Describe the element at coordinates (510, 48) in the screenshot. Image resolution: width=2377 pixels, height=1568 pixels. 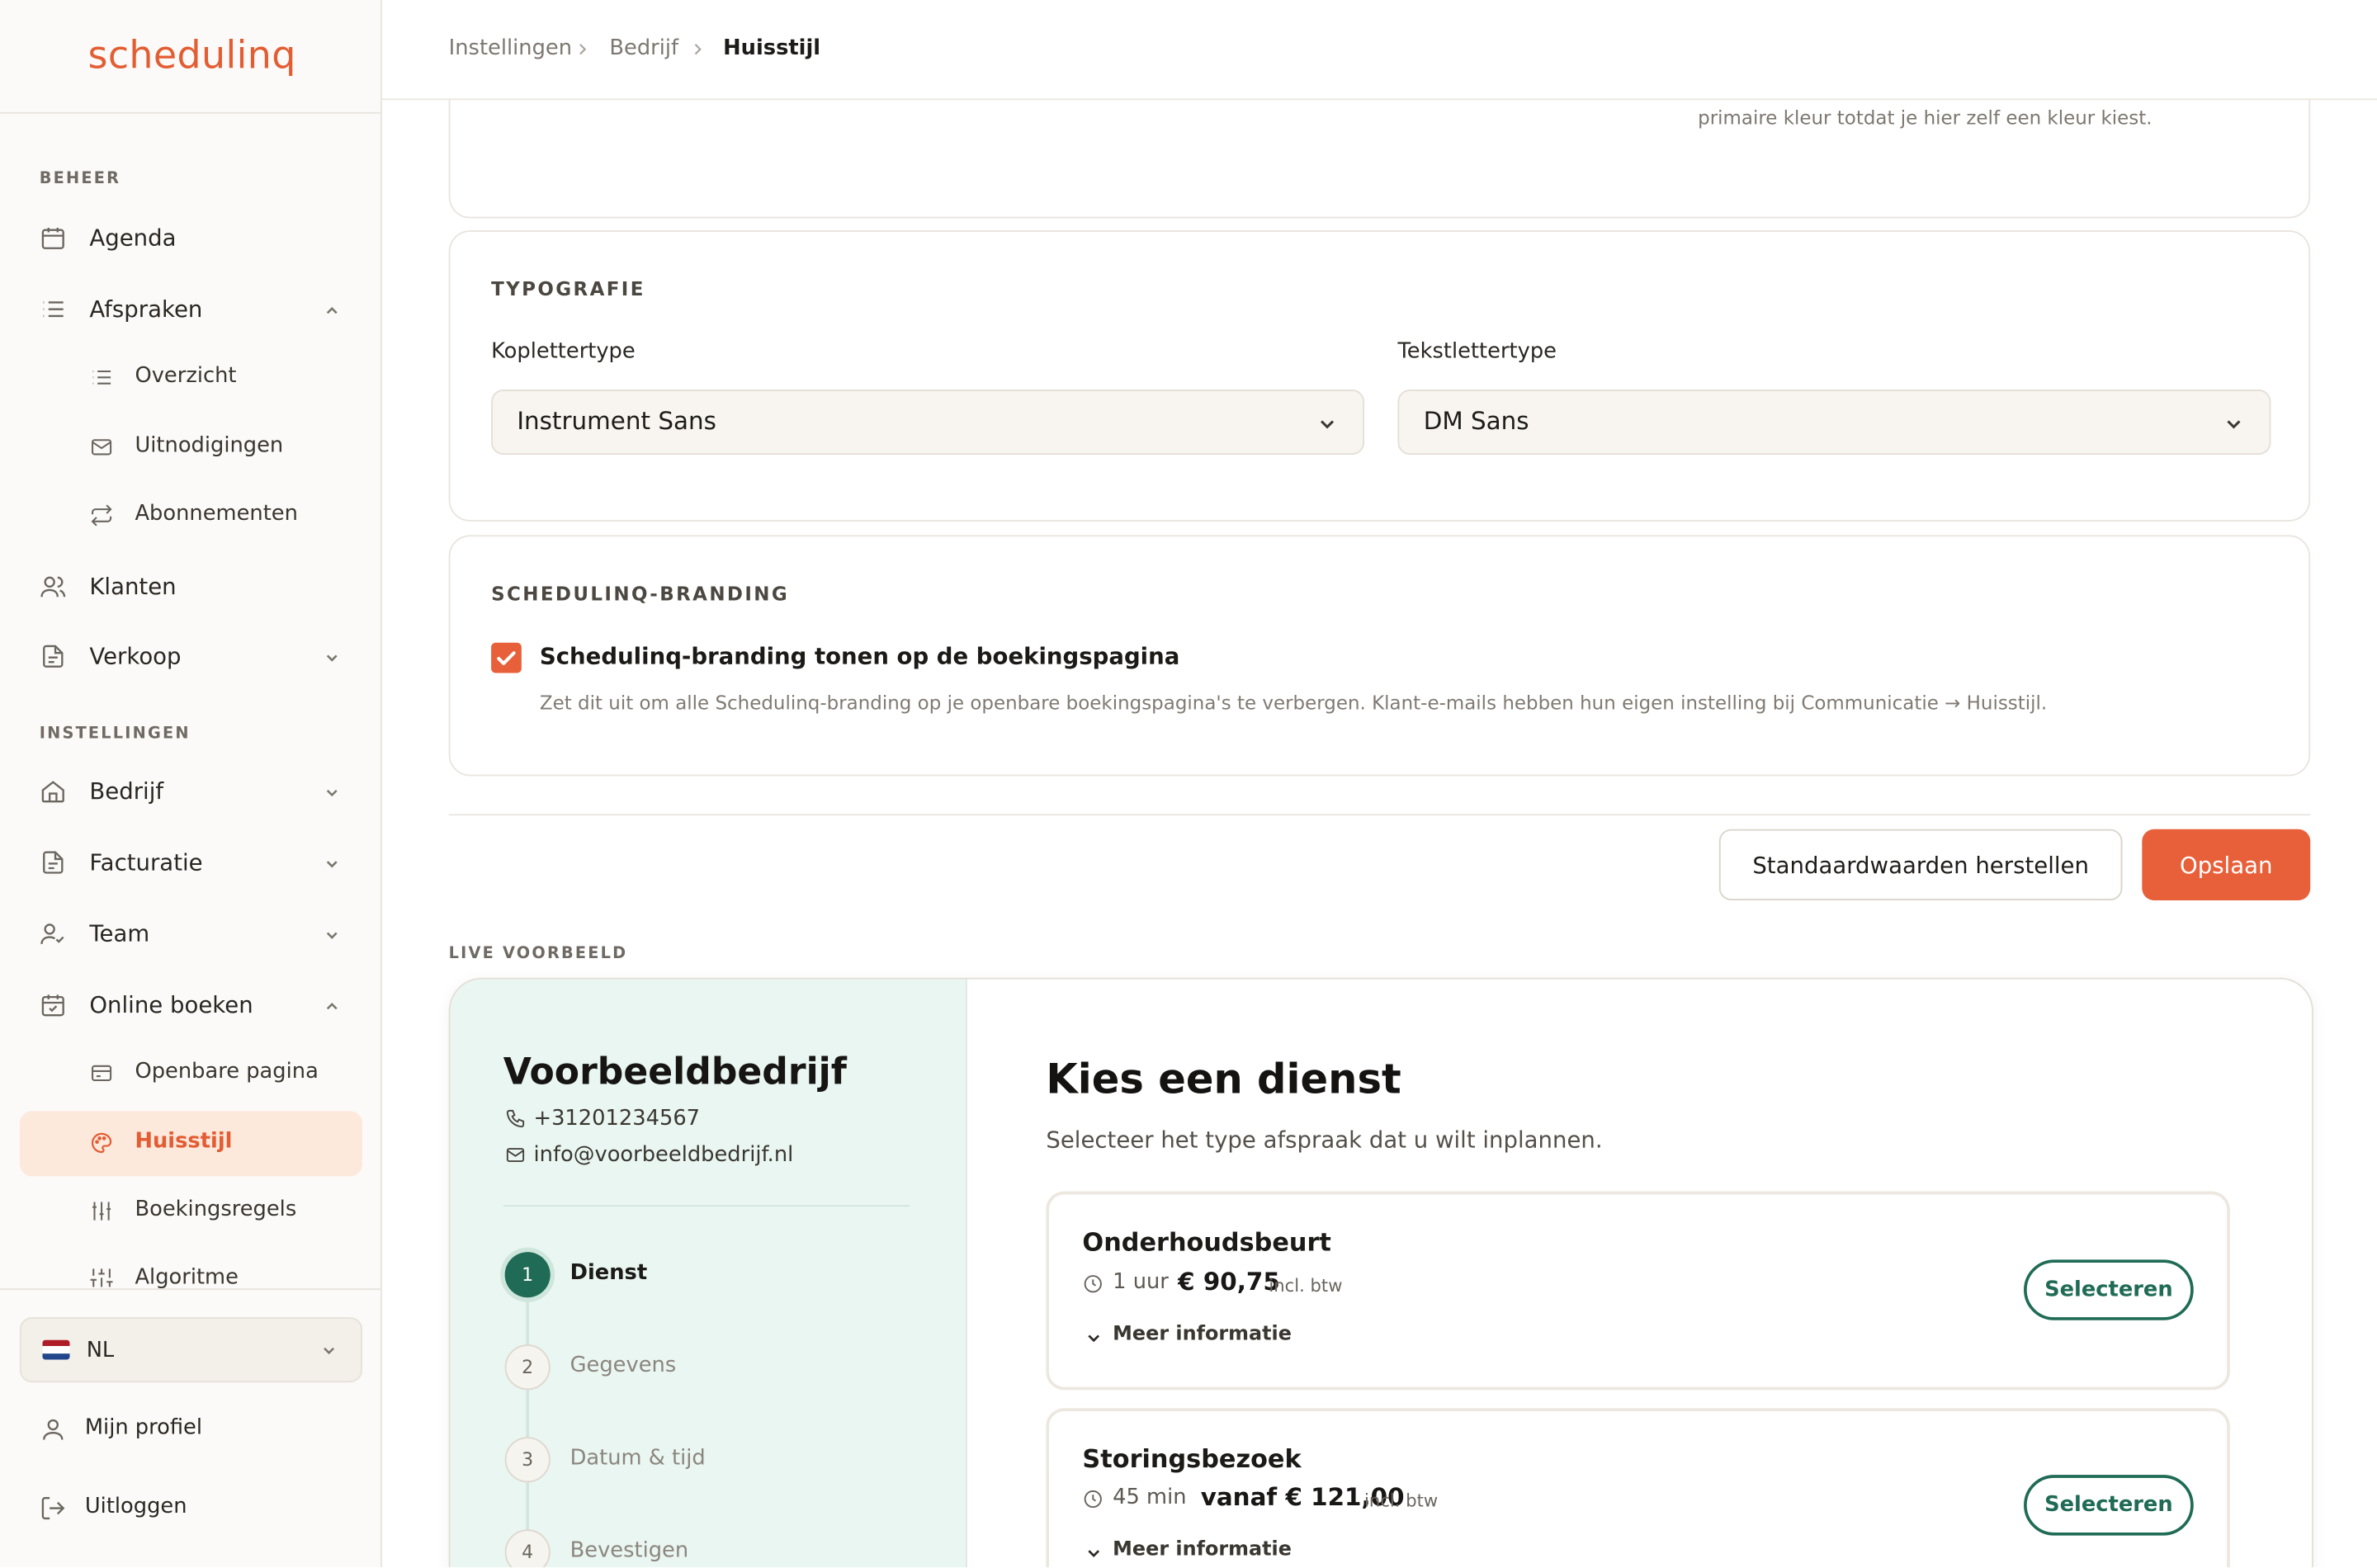
I see `breadcrumb-instellingen: Instellingen` at that location.